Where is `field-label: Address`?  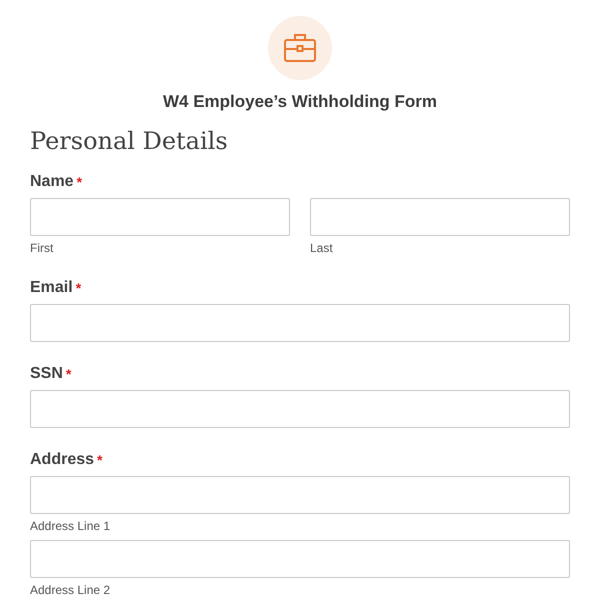
field-label: Address is located at coordinates (62, 460).